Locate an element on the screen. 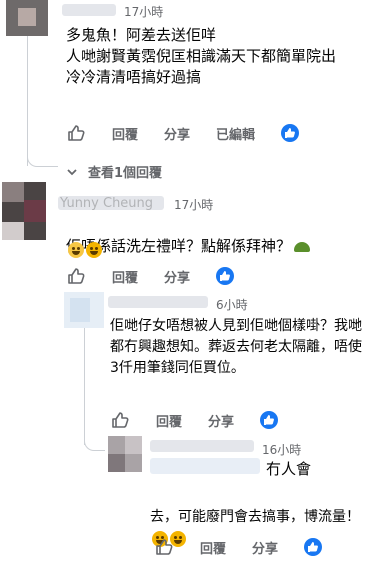 Image resolution: width=376 pixels, height=563 pixels. chevron-down-icon is located at coordinates (72, 171).